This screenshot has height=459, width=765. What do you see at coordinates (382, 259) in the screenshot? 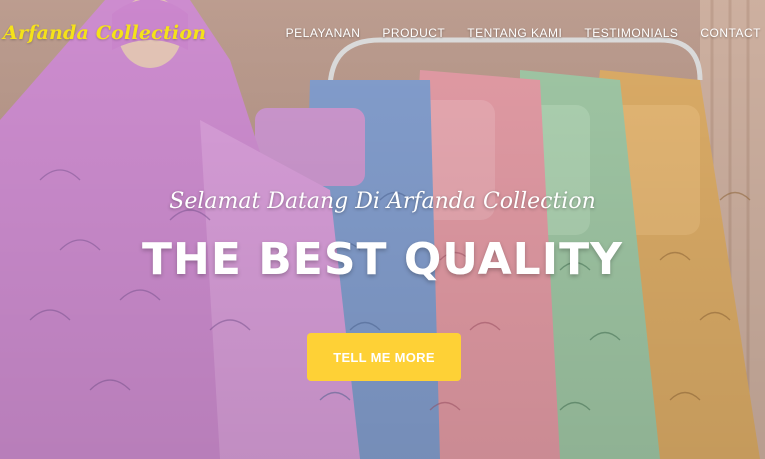
I see `hero-heading: THE BEST QUALITY` at bounding box center [382, 259].